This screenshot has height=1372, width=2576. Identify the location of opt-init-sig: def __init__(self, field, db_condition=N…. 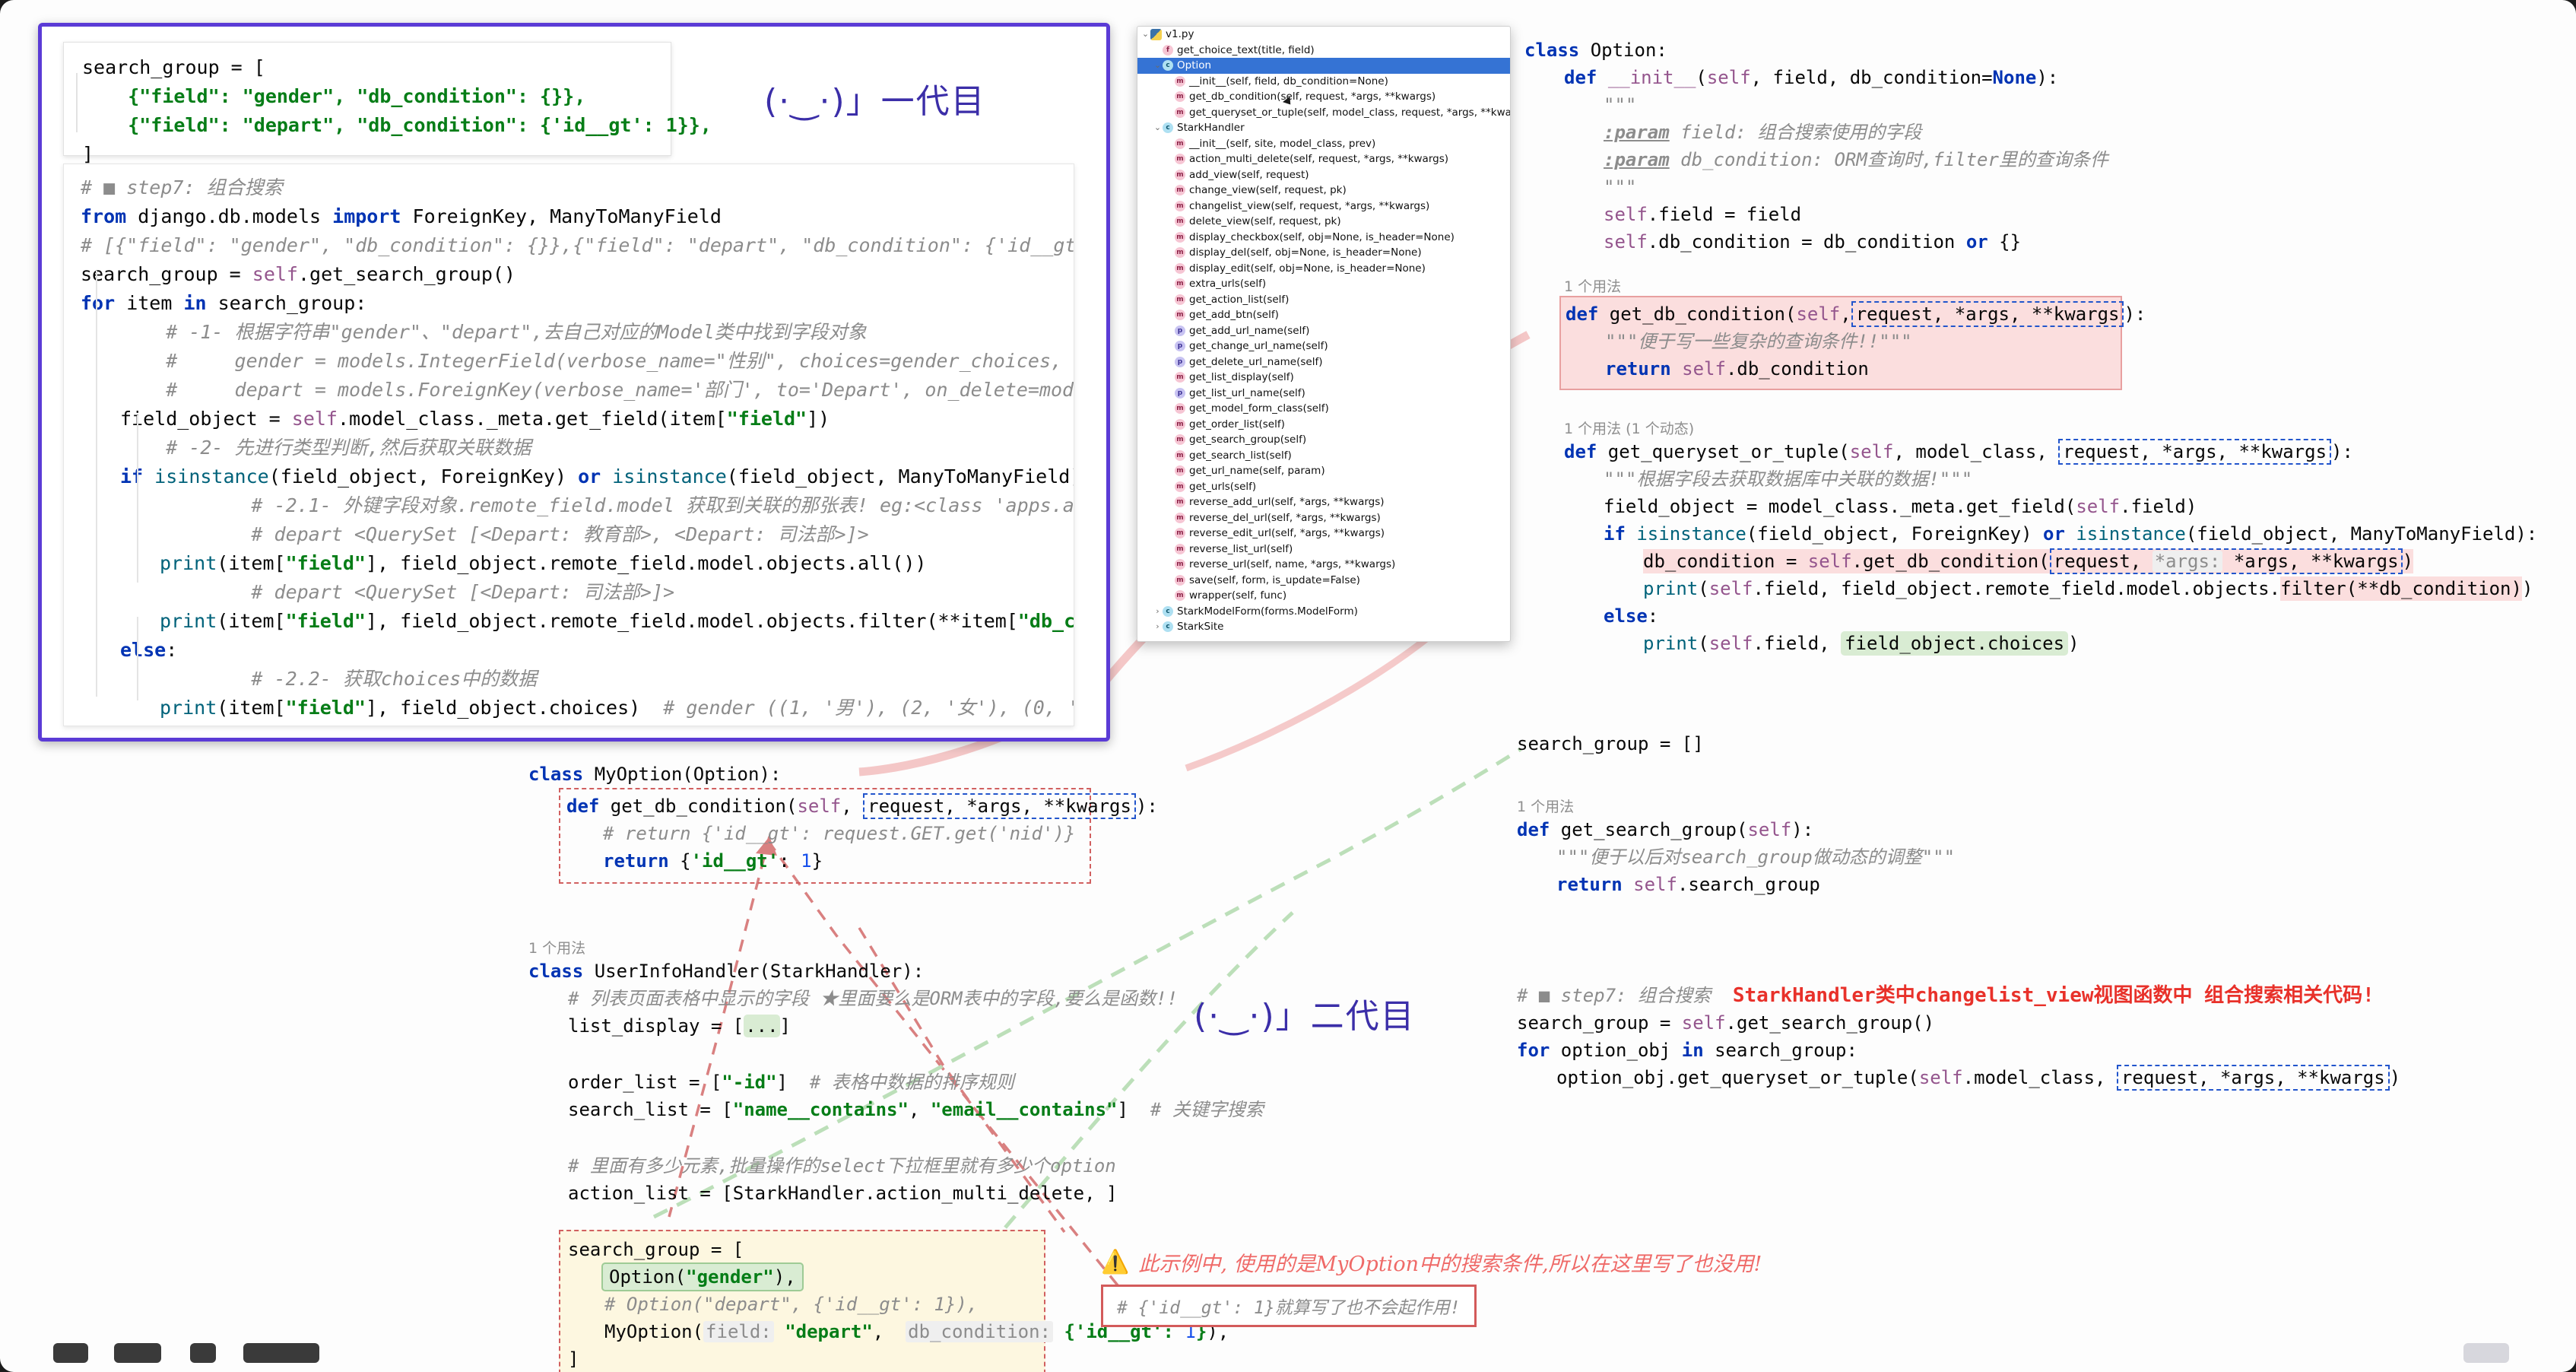
(1811, 77).